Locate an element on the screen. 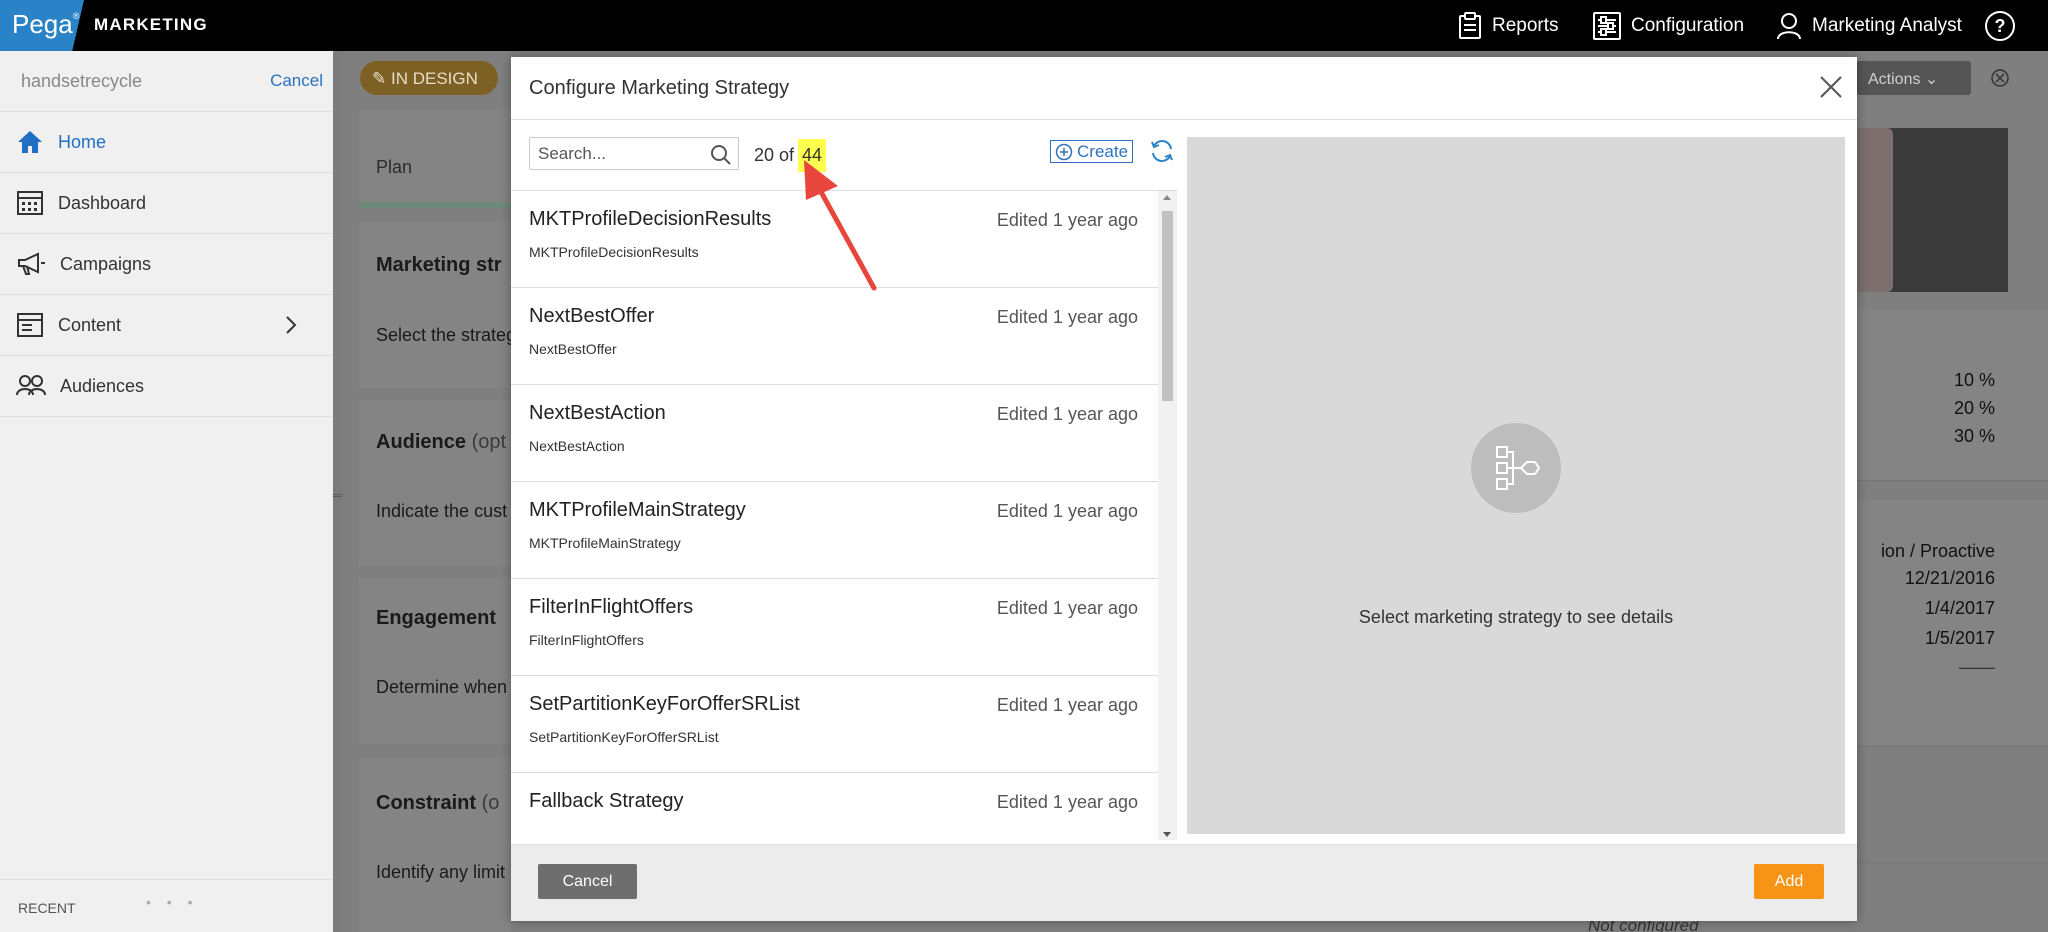 The height and width of the screenshot is (932, 2048). strategy-id: MKTProfileMainStrategy is located at coordinates (605, 543).